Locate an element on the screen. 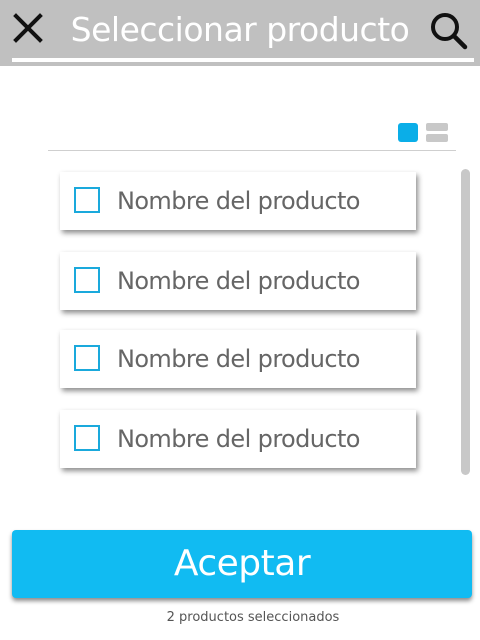 The image size is (480, 640). close-button is located at coordinates (28, 28).